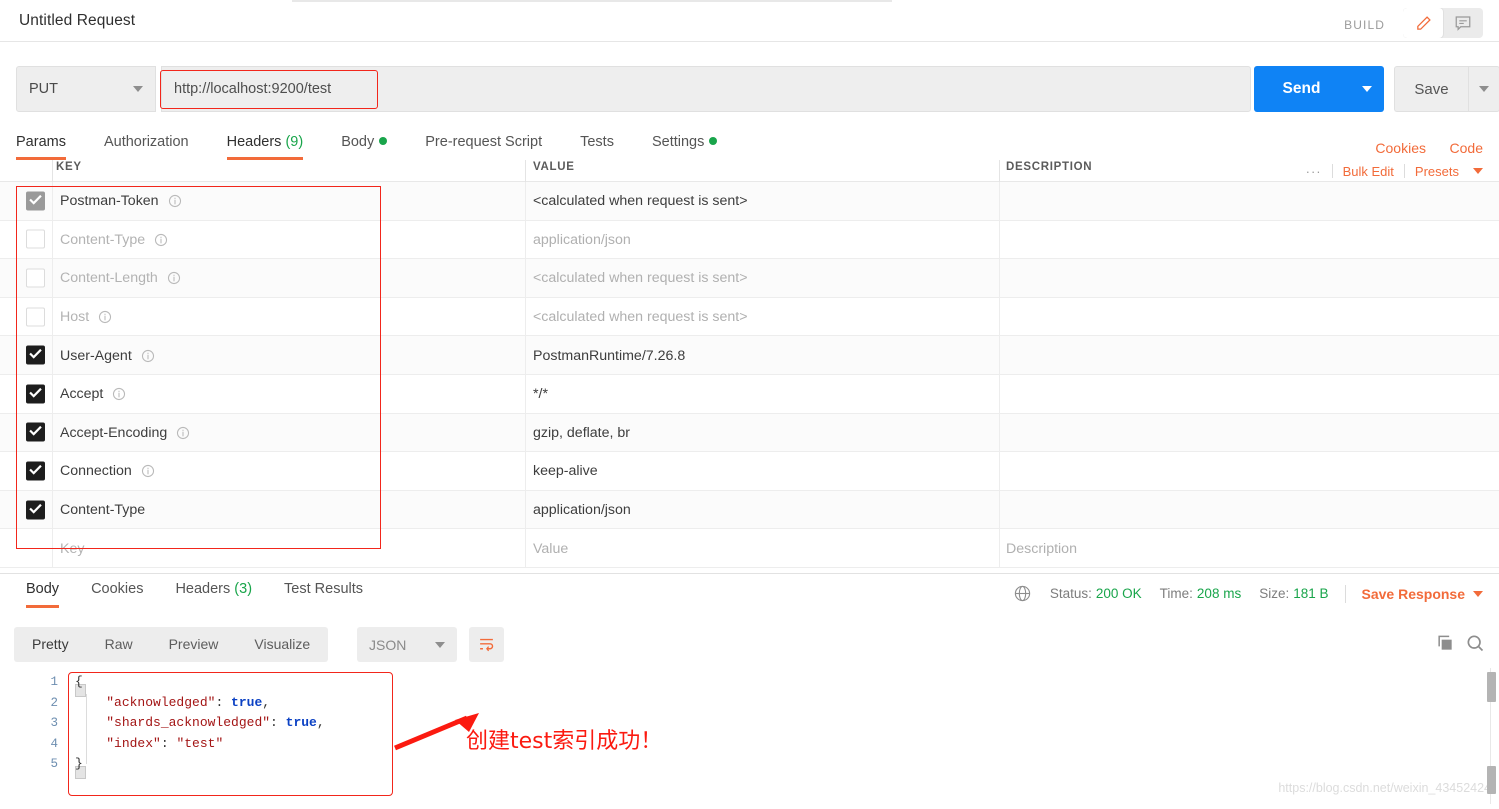 This screenshot has height=809, width=1499. I want to click on cookies-link: Cookies, so click(1400, 148).